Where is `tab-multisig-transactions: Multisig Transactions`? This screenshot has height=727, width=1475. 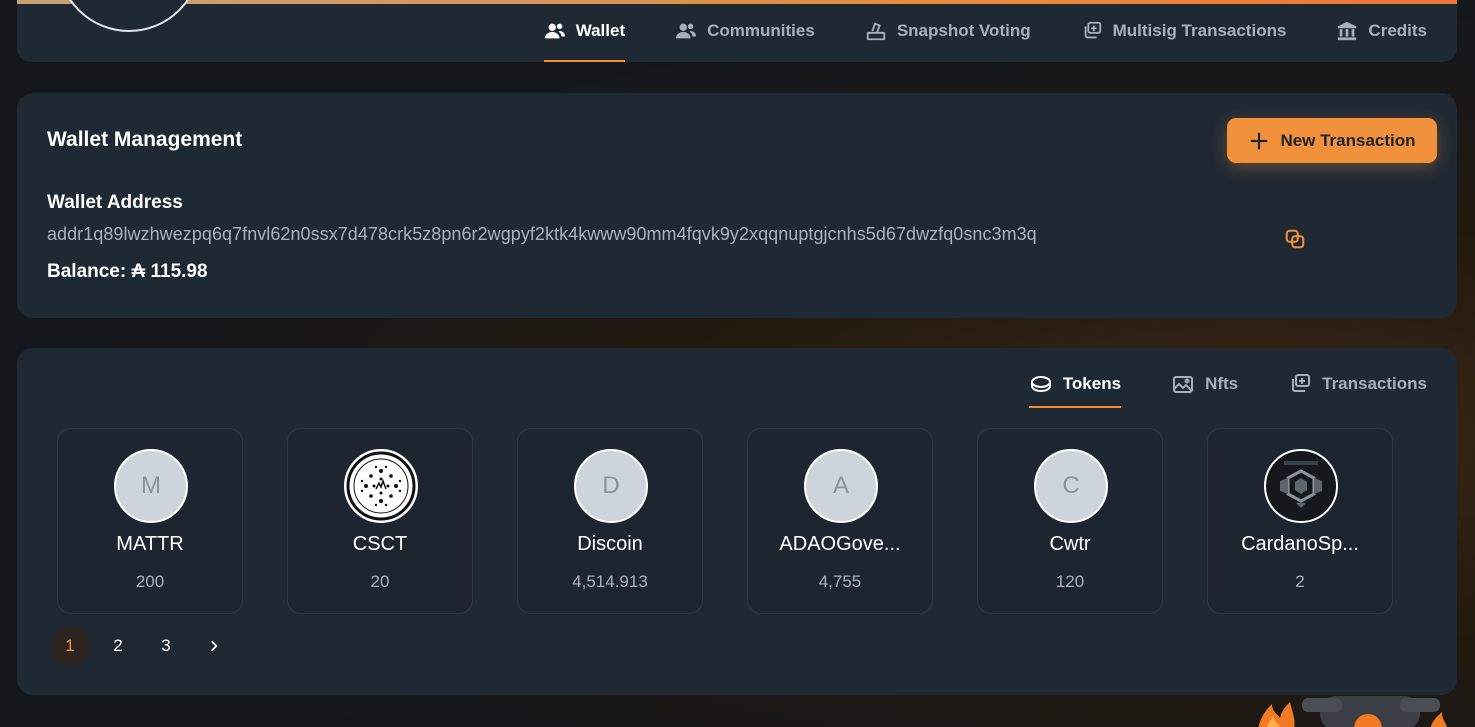
tab-multisig-transactions: Multisig Transactions is located at coordinates (1184, 31).